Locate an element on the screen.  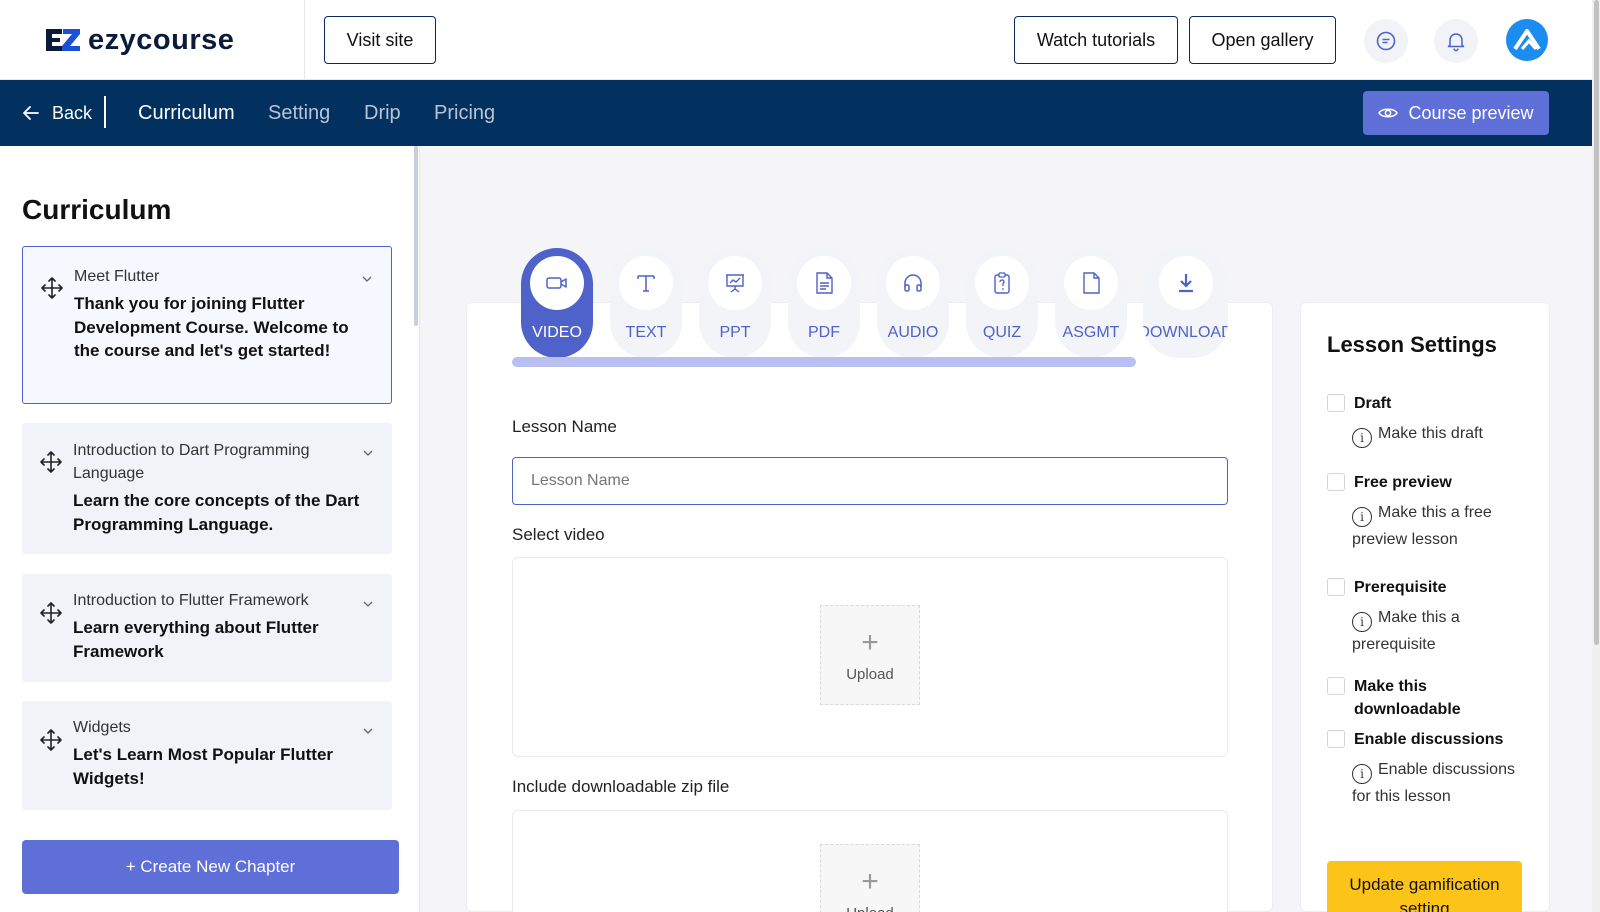
prerequisite-checkbox is located at coordinates (1336, 587).